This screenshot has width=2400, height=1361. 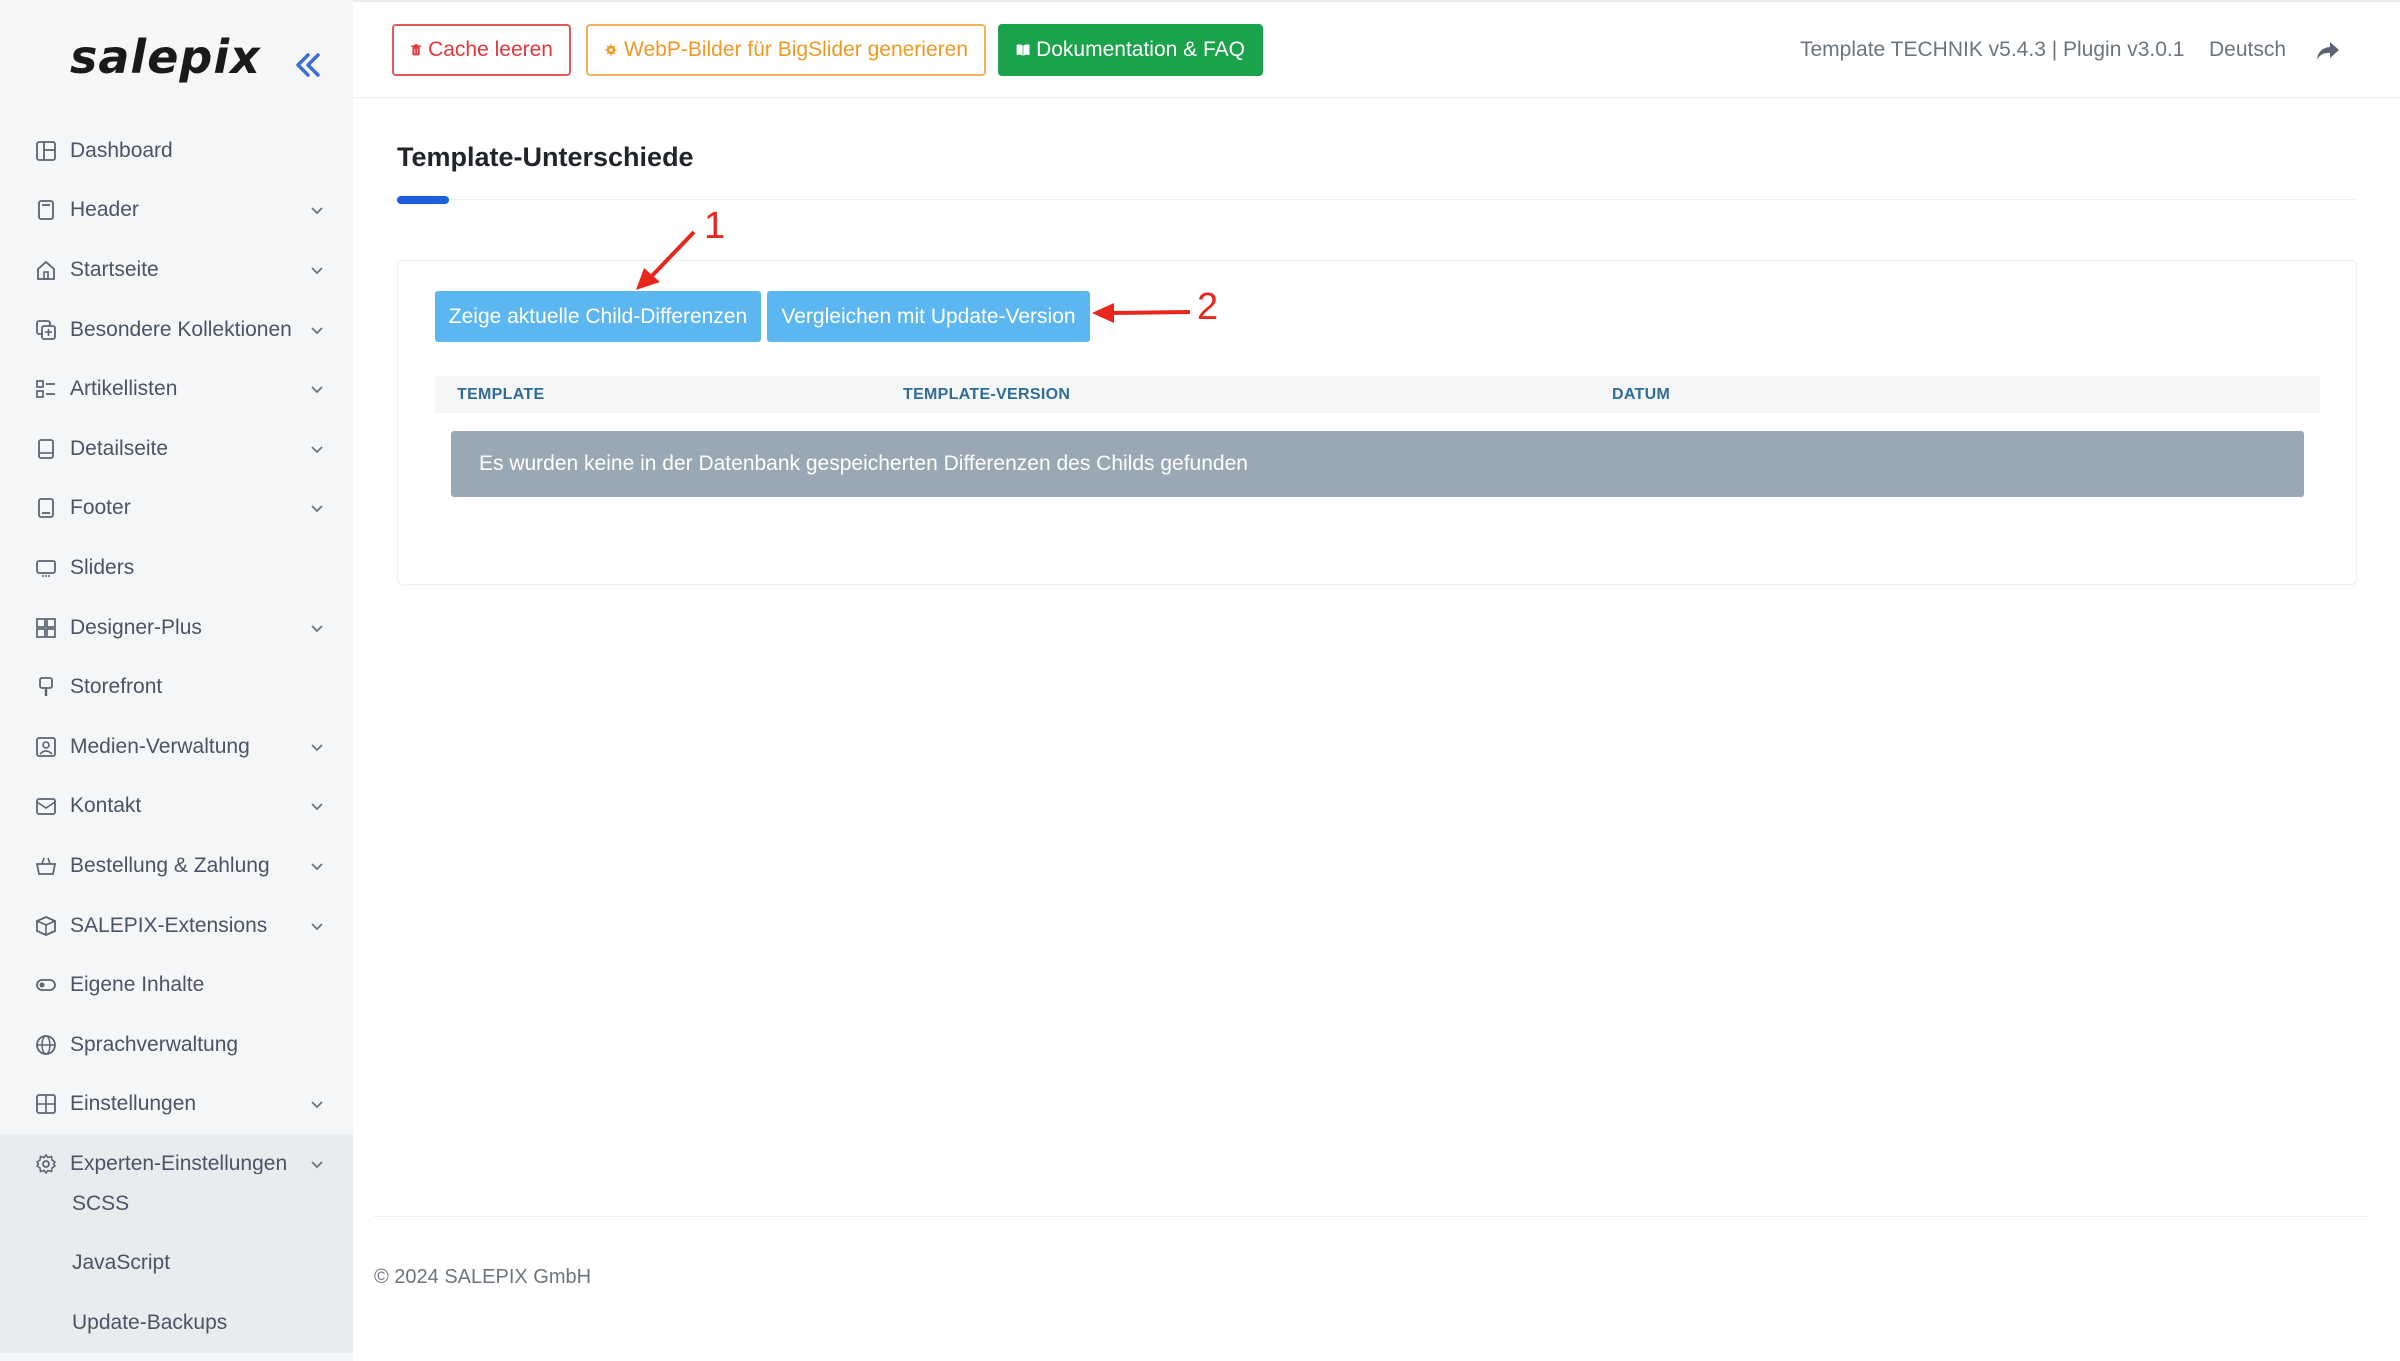 I want to click on copyright: © 2024 SALEPIX GmbH, so click(x=483, y=1277).